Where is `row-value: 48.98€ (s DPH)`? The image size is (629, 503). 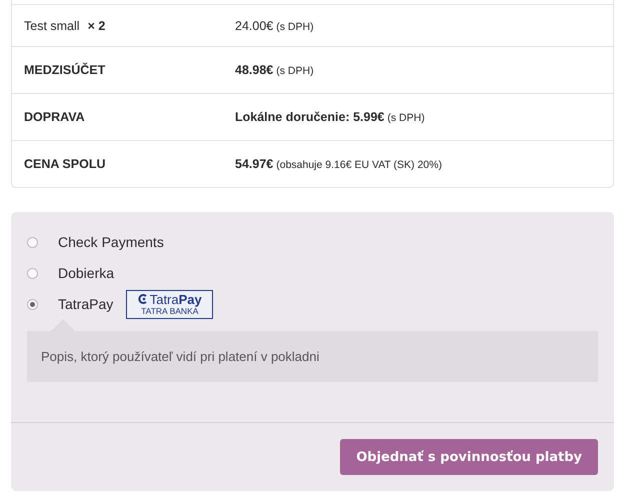
row-value: 48.98€ (s DPH) is located at coordinates (274, 70).